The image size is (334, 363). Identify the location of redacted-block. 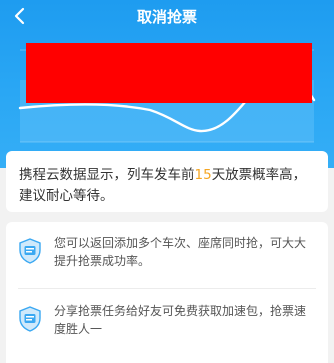
(169, 73).